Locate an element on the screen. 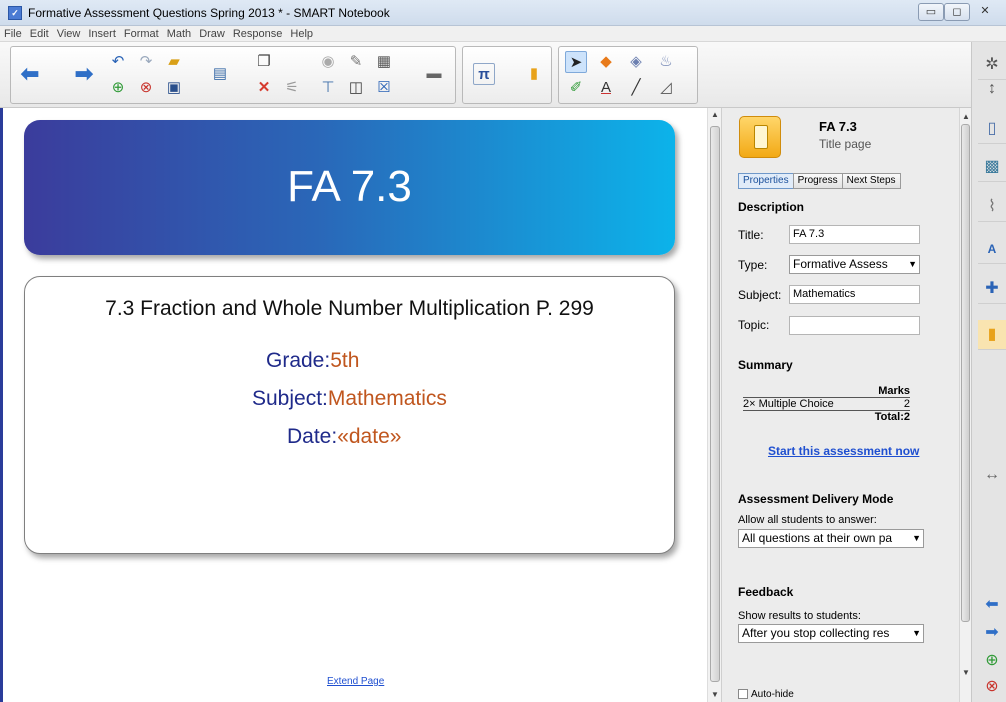 This screenshot has width=1006, height=702. menu-response: Response is located at coordinates (258, 34).